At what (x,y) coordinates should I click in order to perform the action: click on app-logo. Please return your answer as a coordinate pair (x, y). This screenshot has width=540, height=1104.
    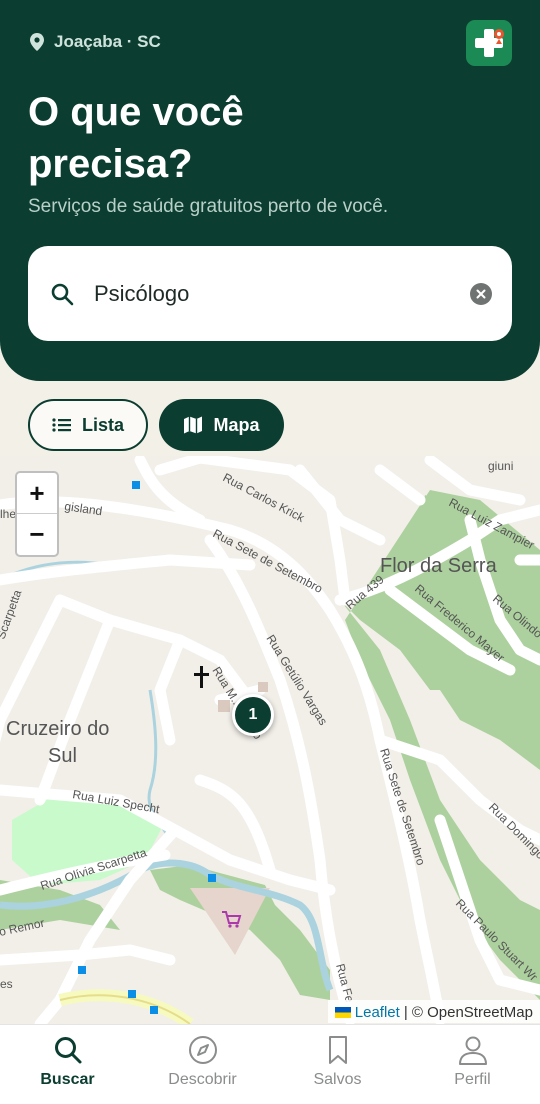
    Looking at the image, I should click on (489, 43).